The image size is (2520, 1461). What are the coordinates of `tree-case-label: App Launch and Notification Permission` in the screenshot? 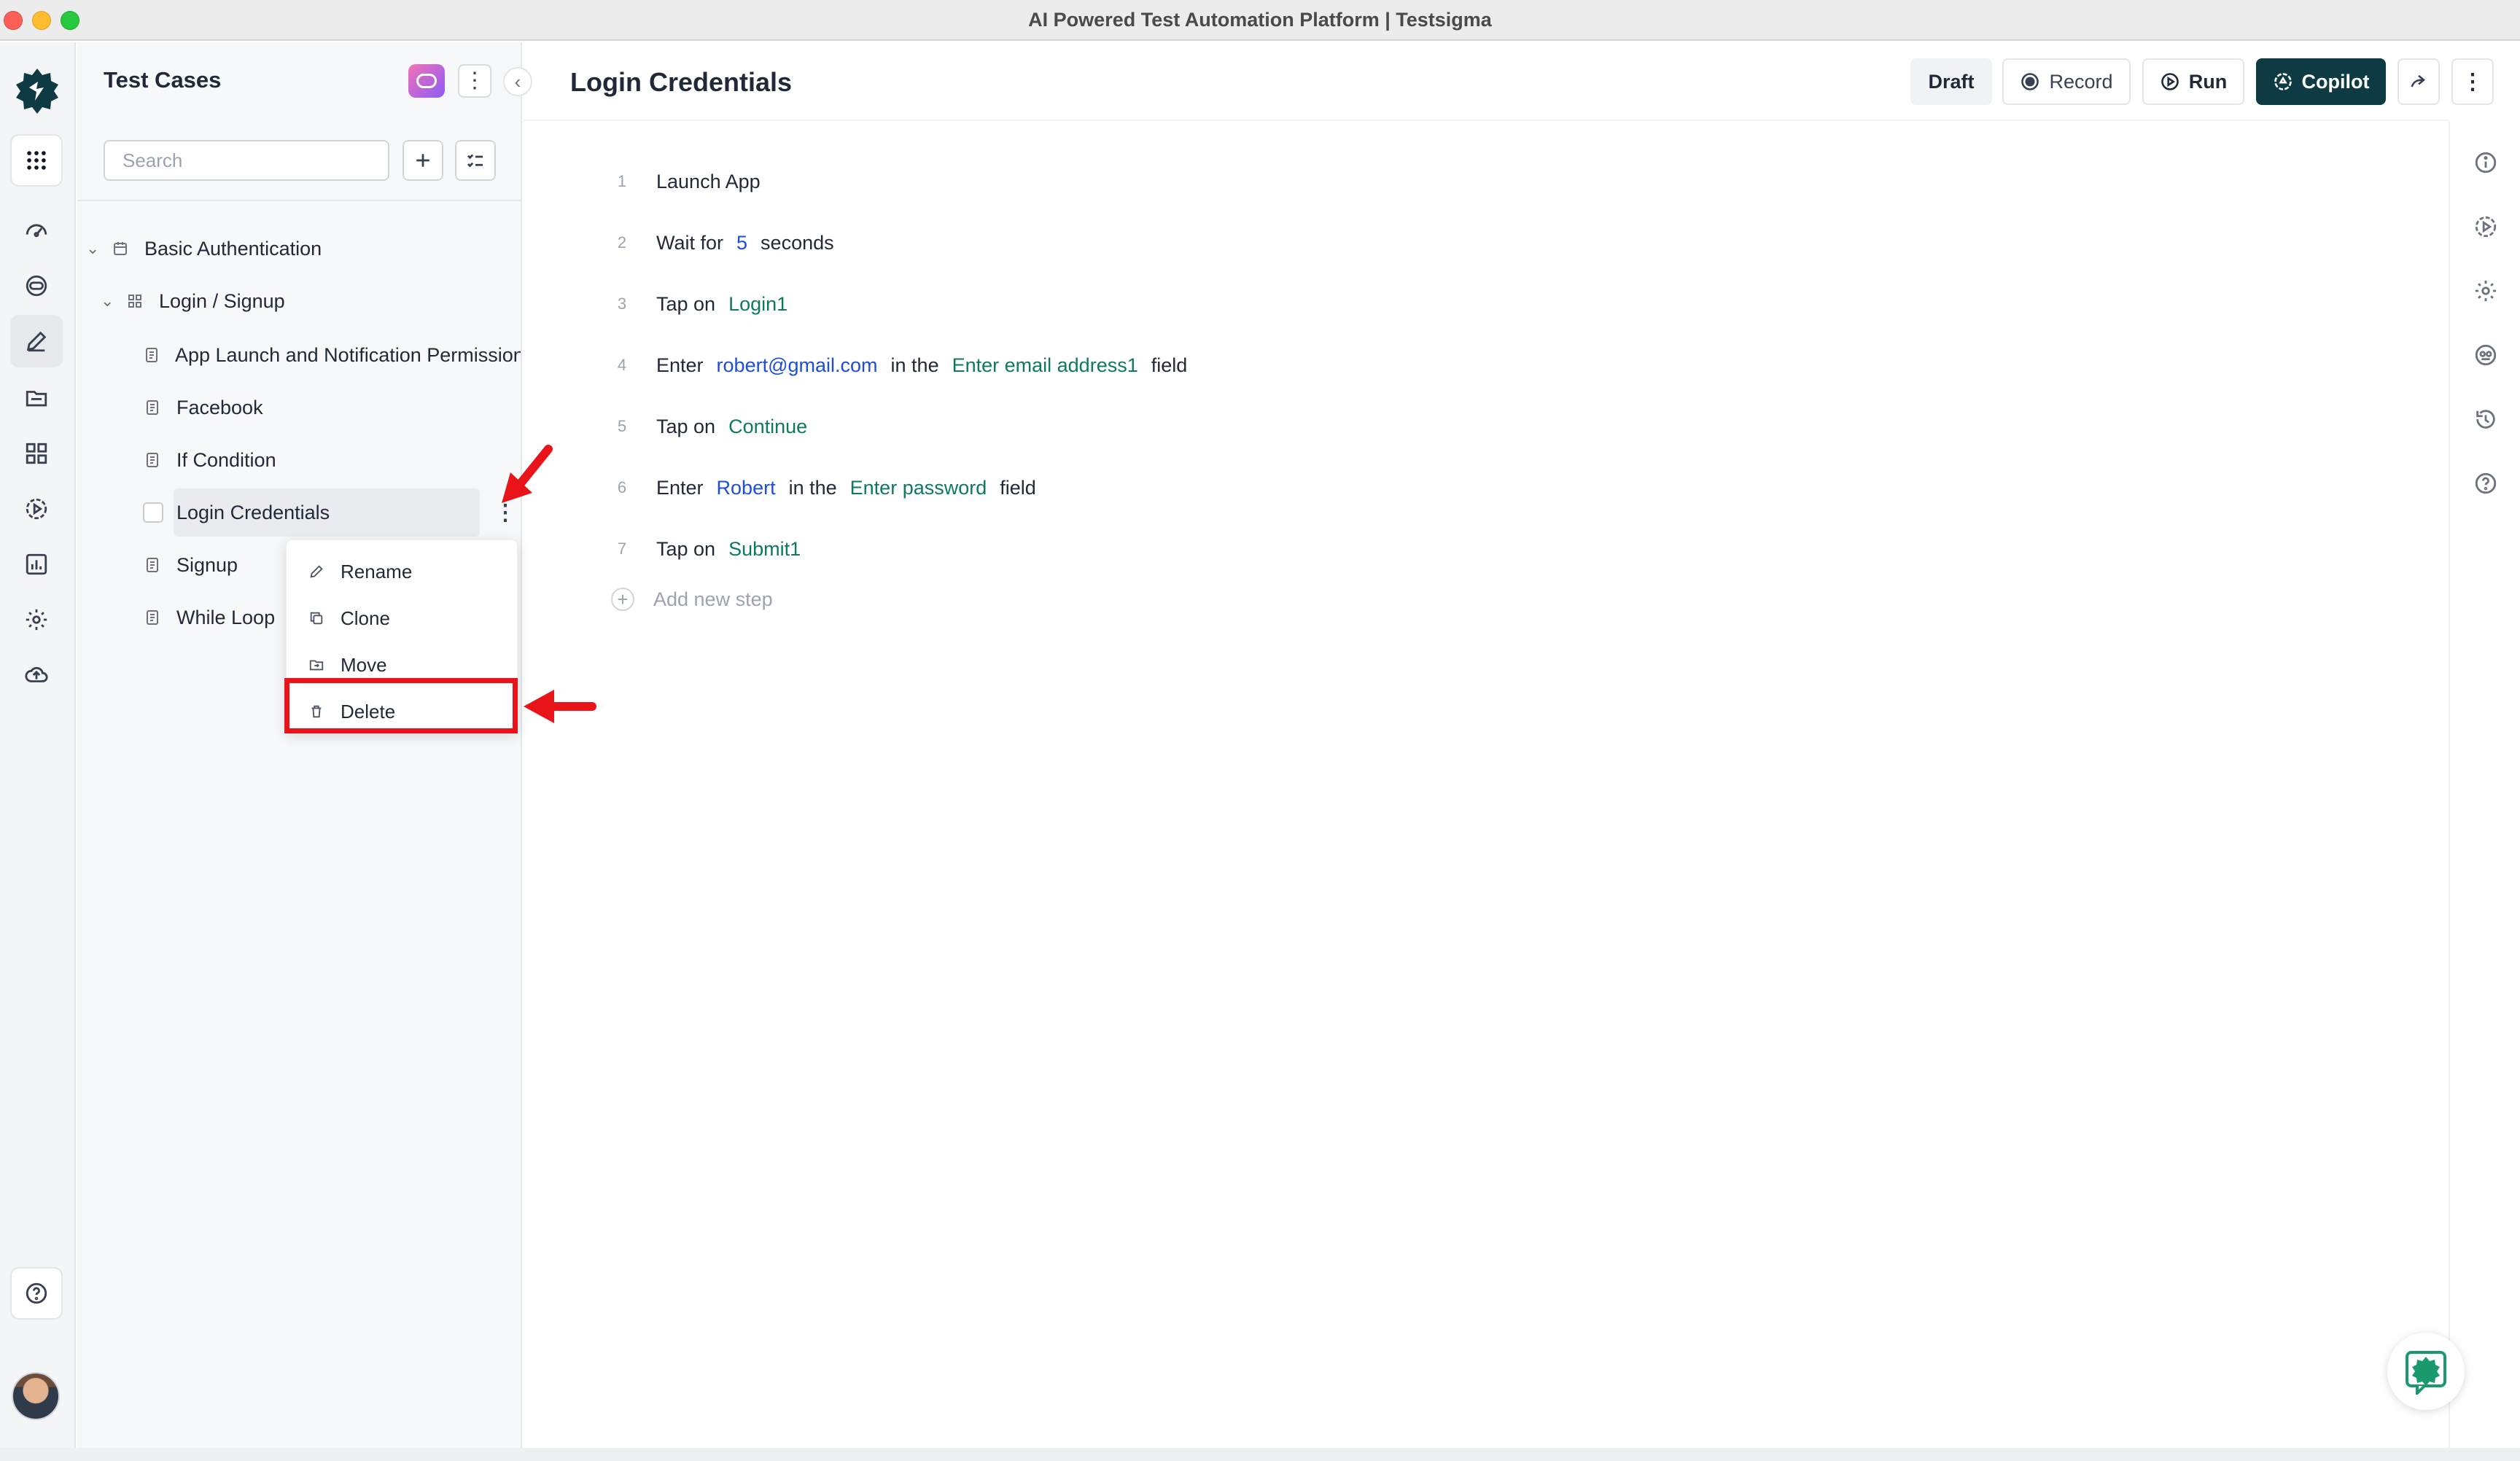 It's located at (348, 354).